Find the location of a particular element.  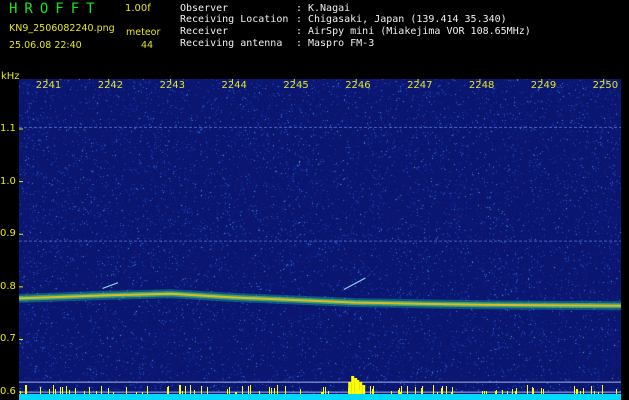

x-tick-label: 2242 is located at coordinates (110, 85).